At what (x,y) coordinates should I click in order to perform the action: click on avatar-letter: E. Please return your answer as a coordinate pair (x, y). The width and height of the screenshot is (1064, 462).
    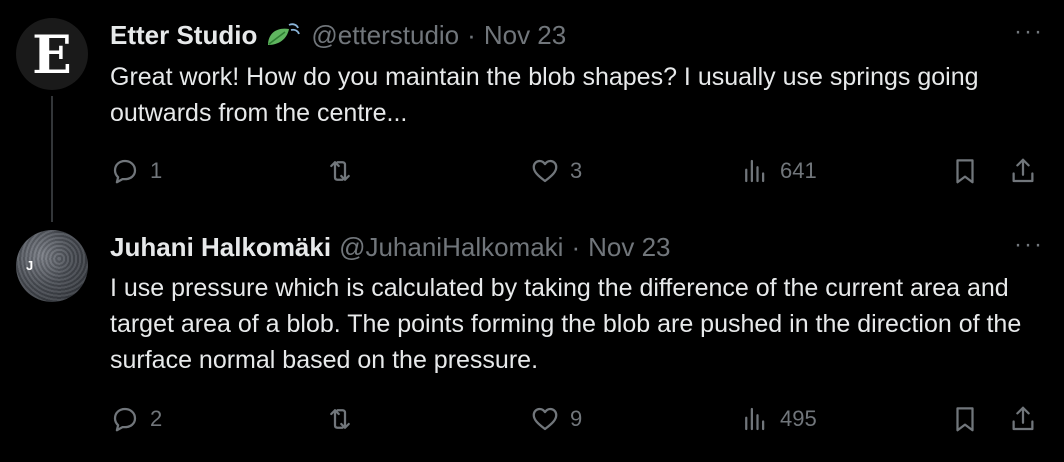
    Looking at the image, I should click on (52, 55).